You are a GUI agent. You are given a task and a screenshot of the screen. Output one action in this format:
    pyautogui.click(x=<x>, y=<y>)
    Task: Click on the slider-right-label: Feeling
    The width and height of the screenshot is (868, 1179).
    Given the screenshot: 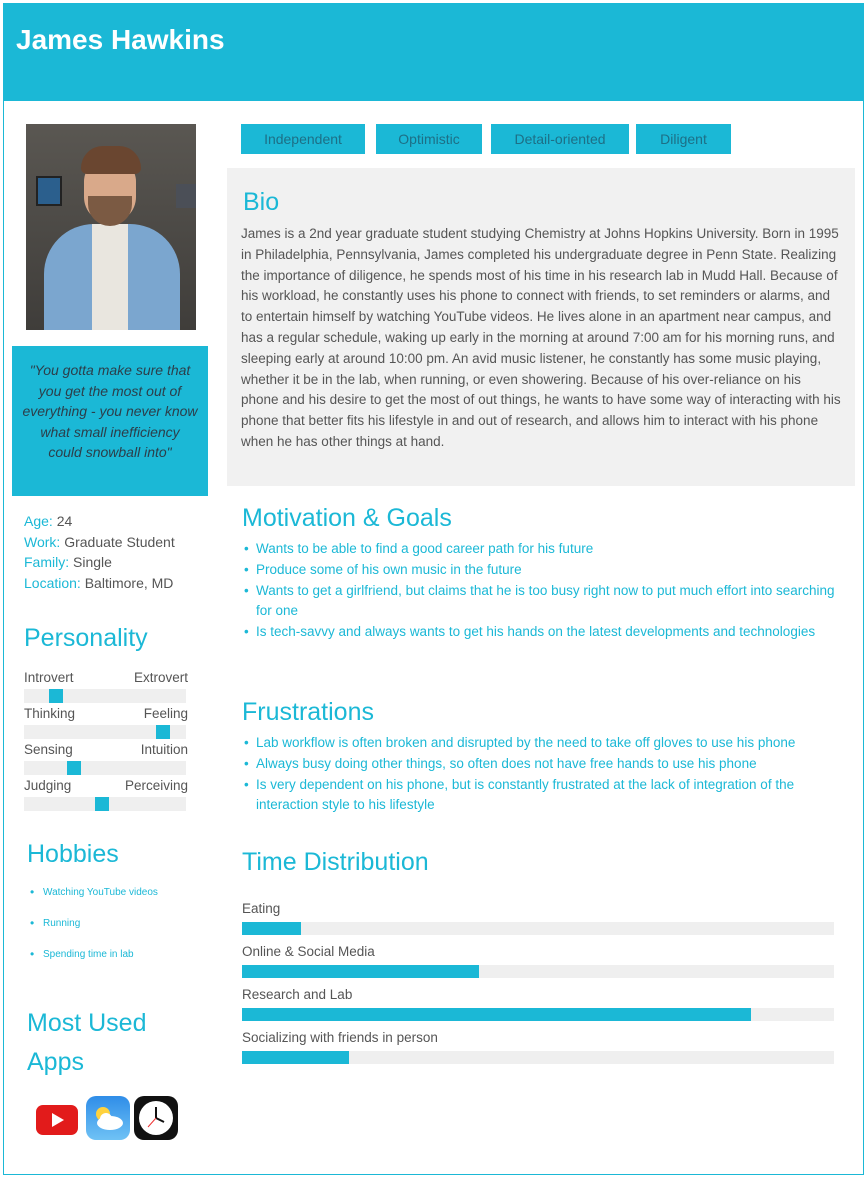 What is the action you would take?
    pyautogui.click(x=165, y=713)
    